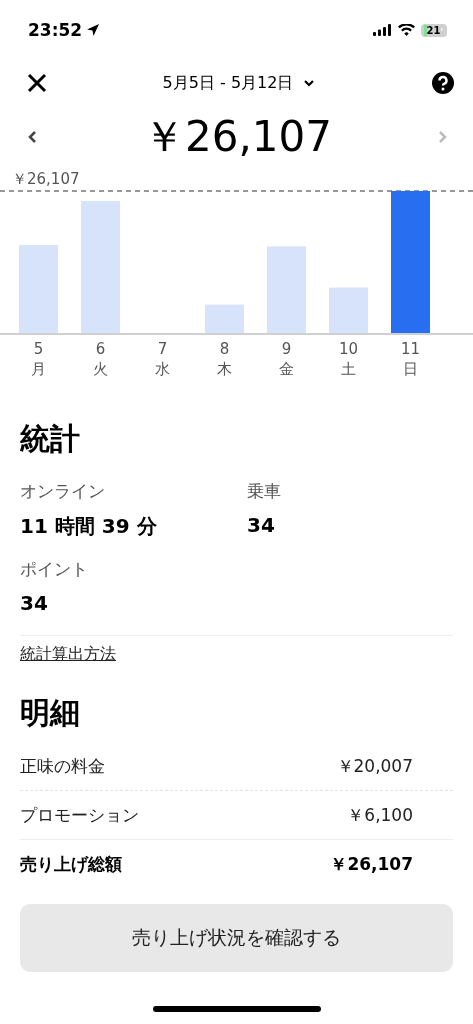  Describe the element at coordinates (63, 491) in the screenshot. I see `stat-label: オンライン` at that location.